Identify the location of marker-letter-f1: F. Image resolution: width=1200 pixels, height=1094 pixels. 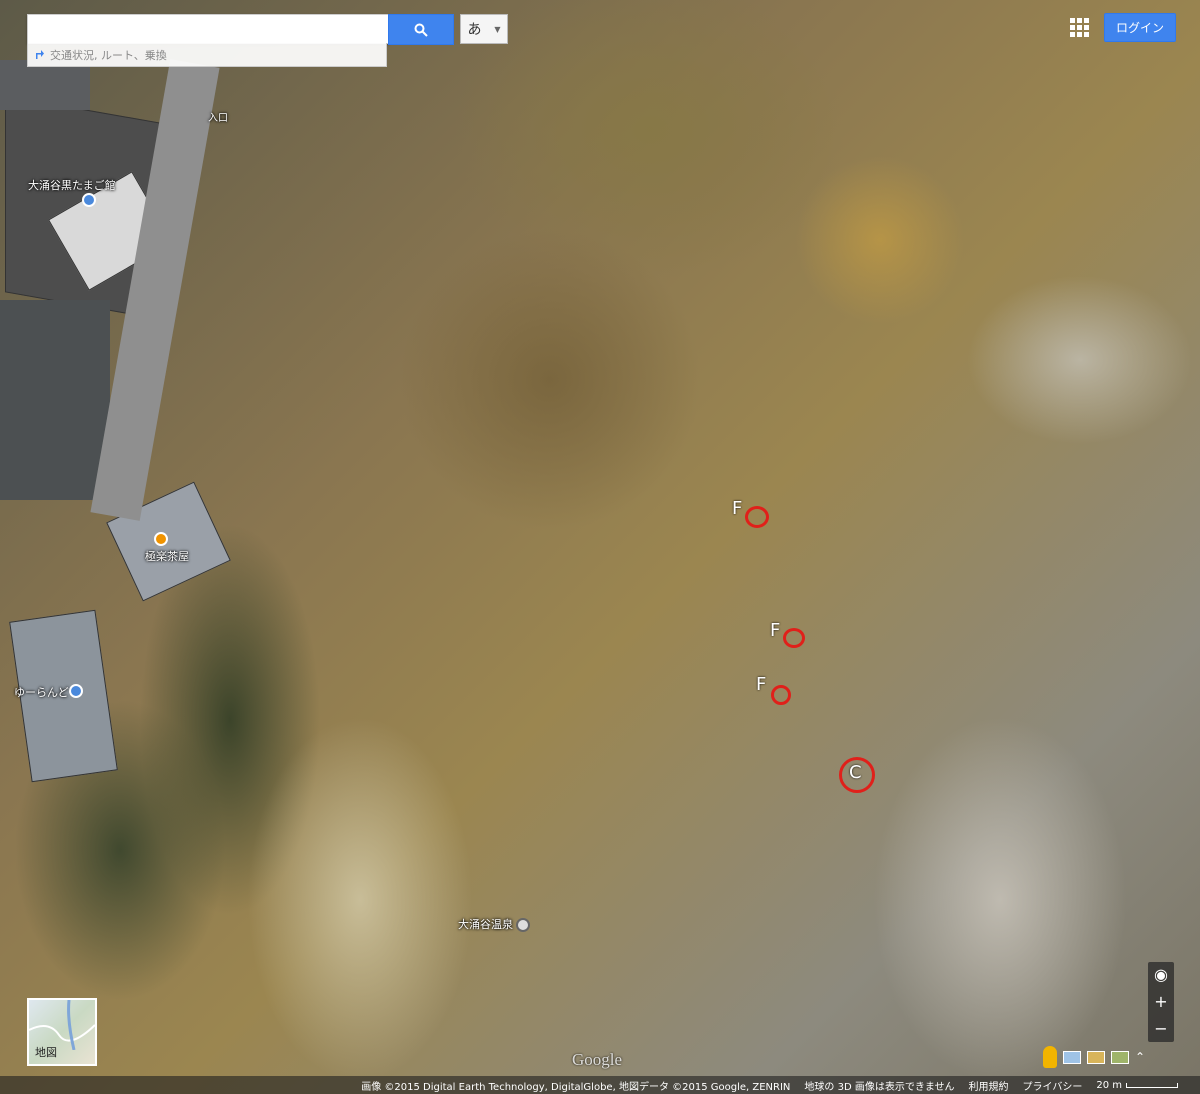
(737, 508).